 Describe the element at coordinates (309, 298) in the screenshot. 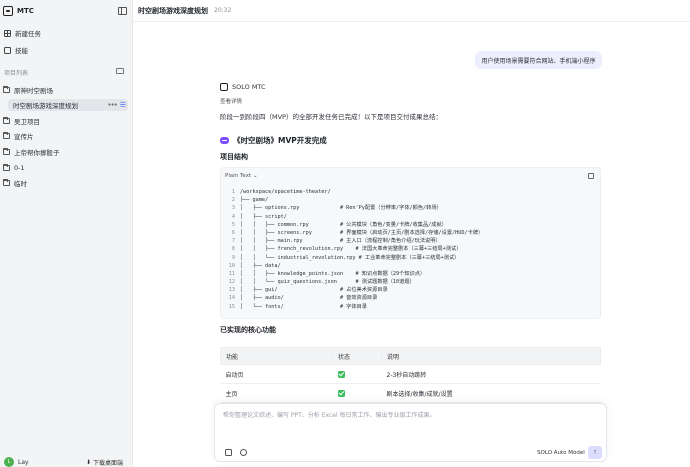

I see `code-text: │ ├── audio/ # 音效资源目录` at that location.